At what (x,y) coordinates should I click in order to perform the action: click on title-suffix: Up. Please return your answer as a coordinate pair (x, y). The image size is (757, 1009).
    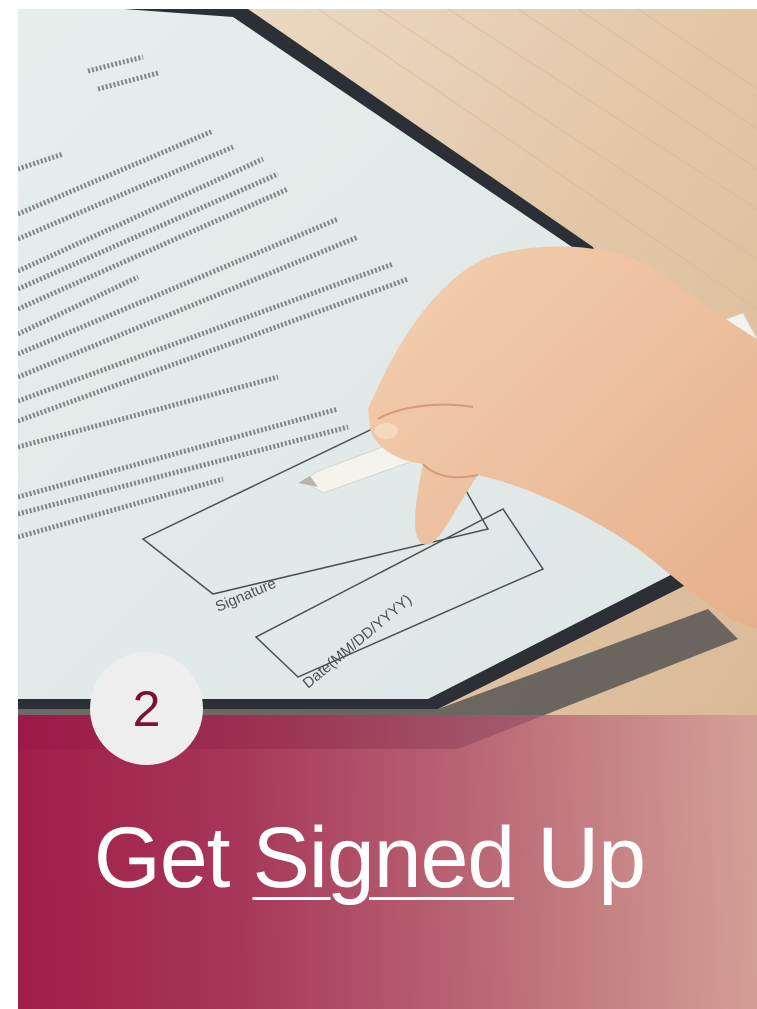
    Looking at the image, I should click on (580, 858).